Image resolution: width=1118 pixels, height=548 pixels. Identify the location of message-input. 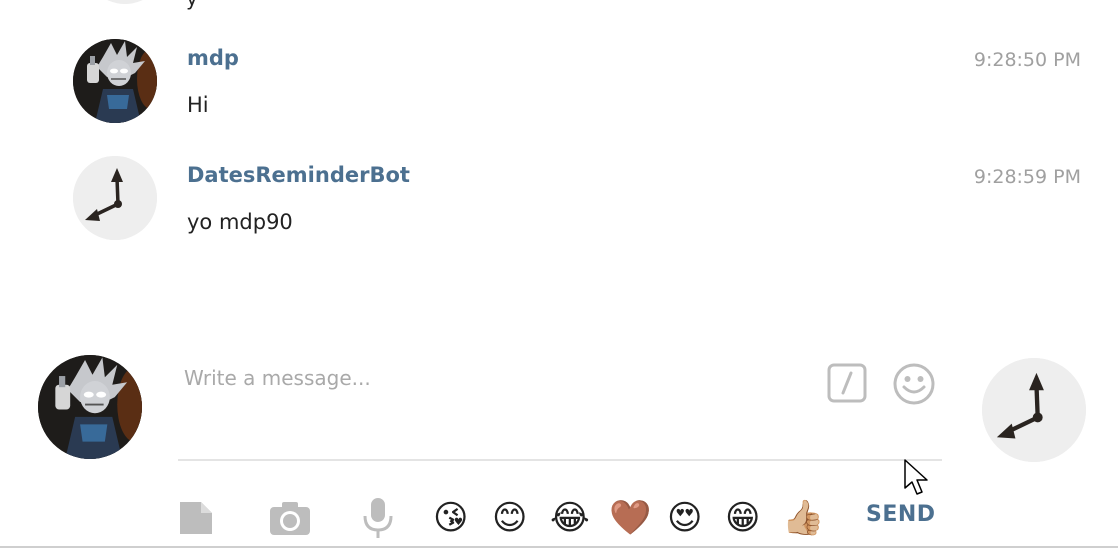
(494, 378).